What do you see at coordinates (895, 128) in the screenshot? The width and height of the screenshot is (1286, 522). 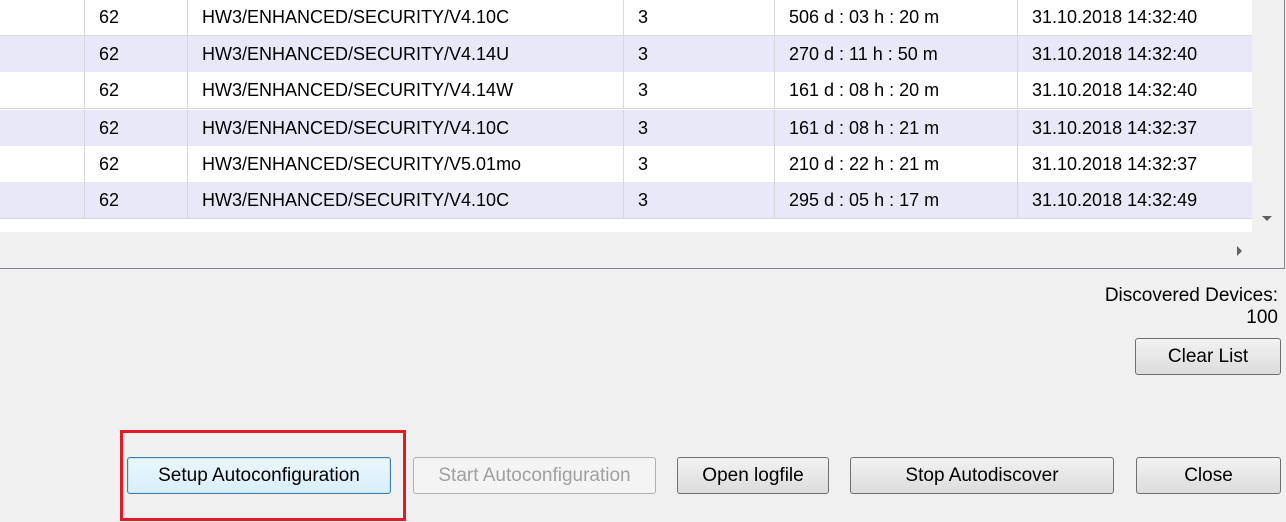 I see `table-cell: 161 d : 08 h : 21 m` at bounding box center [895, 128].